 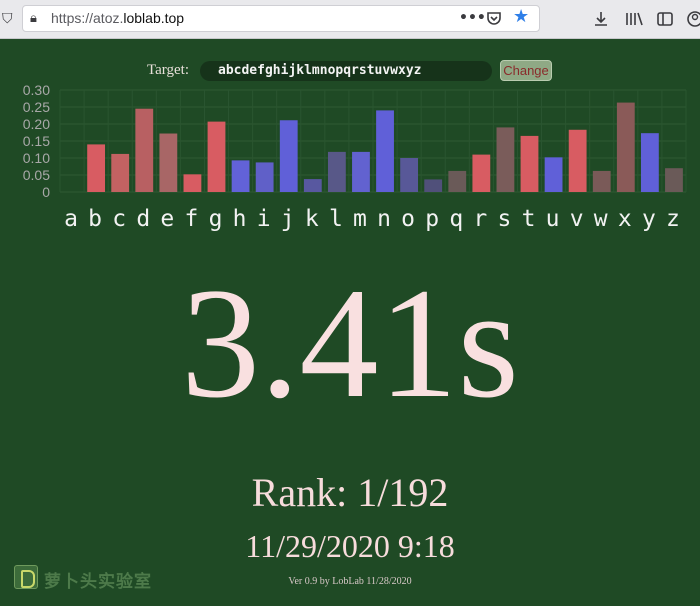 What do you see at coordinates (693, 21) in the screenshot?
I see `account-icon` at bounding box center [693, 21].